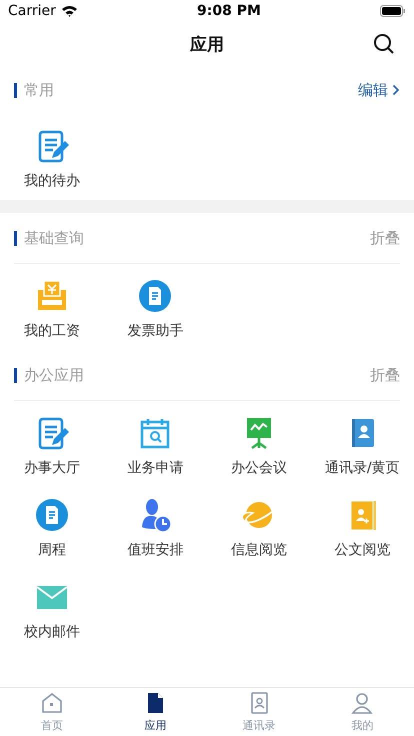 This screenshot has height=736, width=414. I want to click on app-shortcut: 办事大厅, so click(52, 446).